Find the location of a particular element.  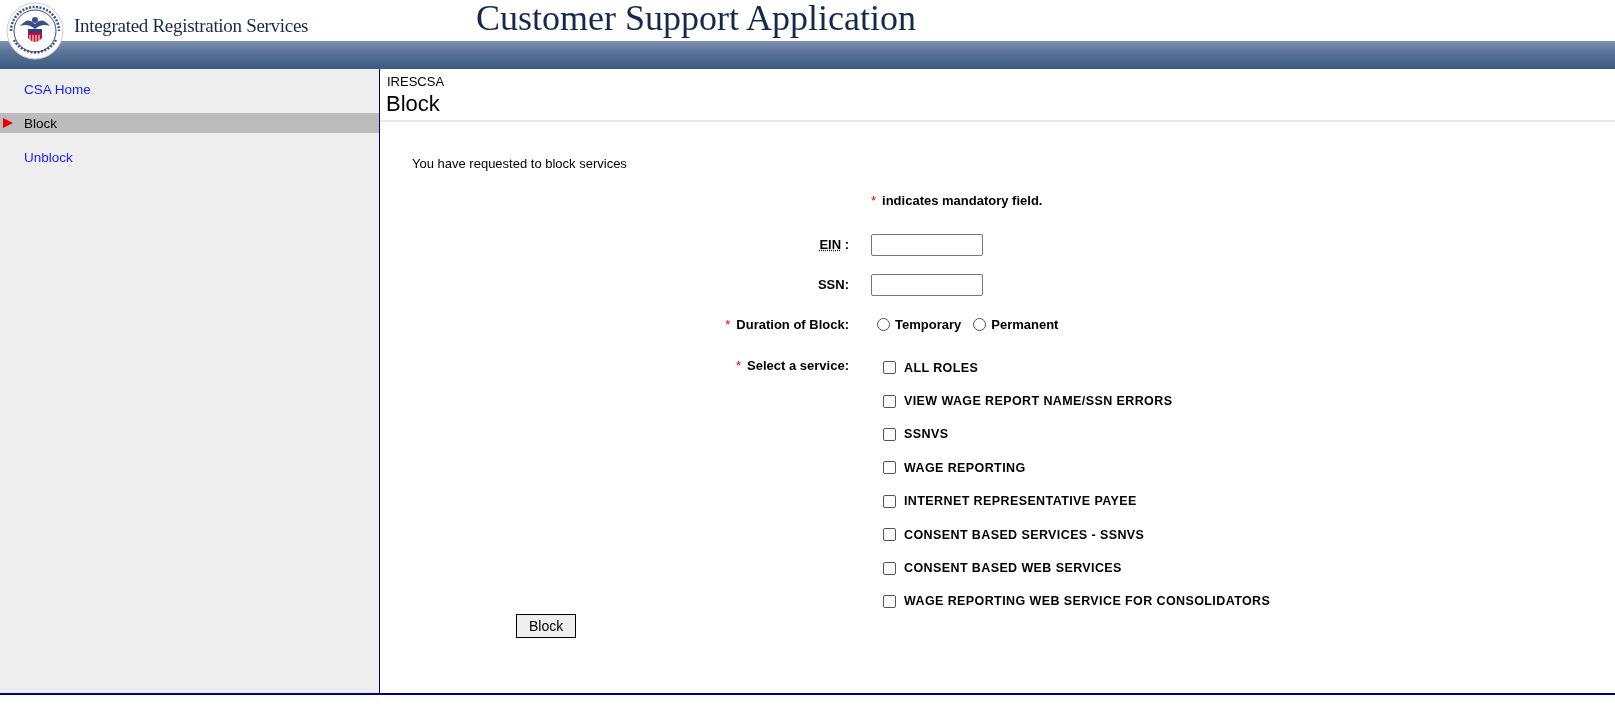

field-label: * Duration of Block: is located at coordinates (786, 324).